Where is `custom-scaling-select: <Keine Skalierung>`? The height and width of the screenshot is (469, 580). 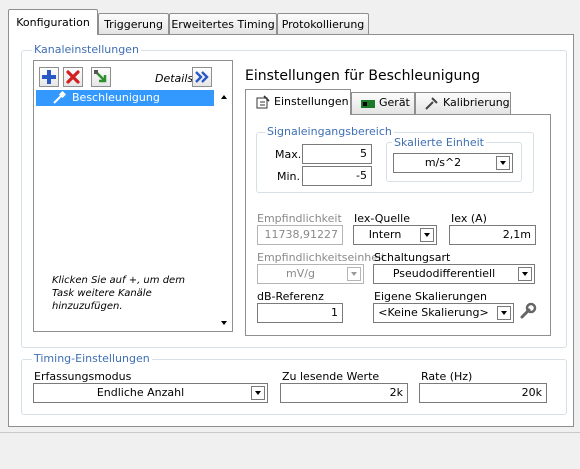
custom-scaling-select: <Keine Skalierung> is located at coordinates (443, 313).